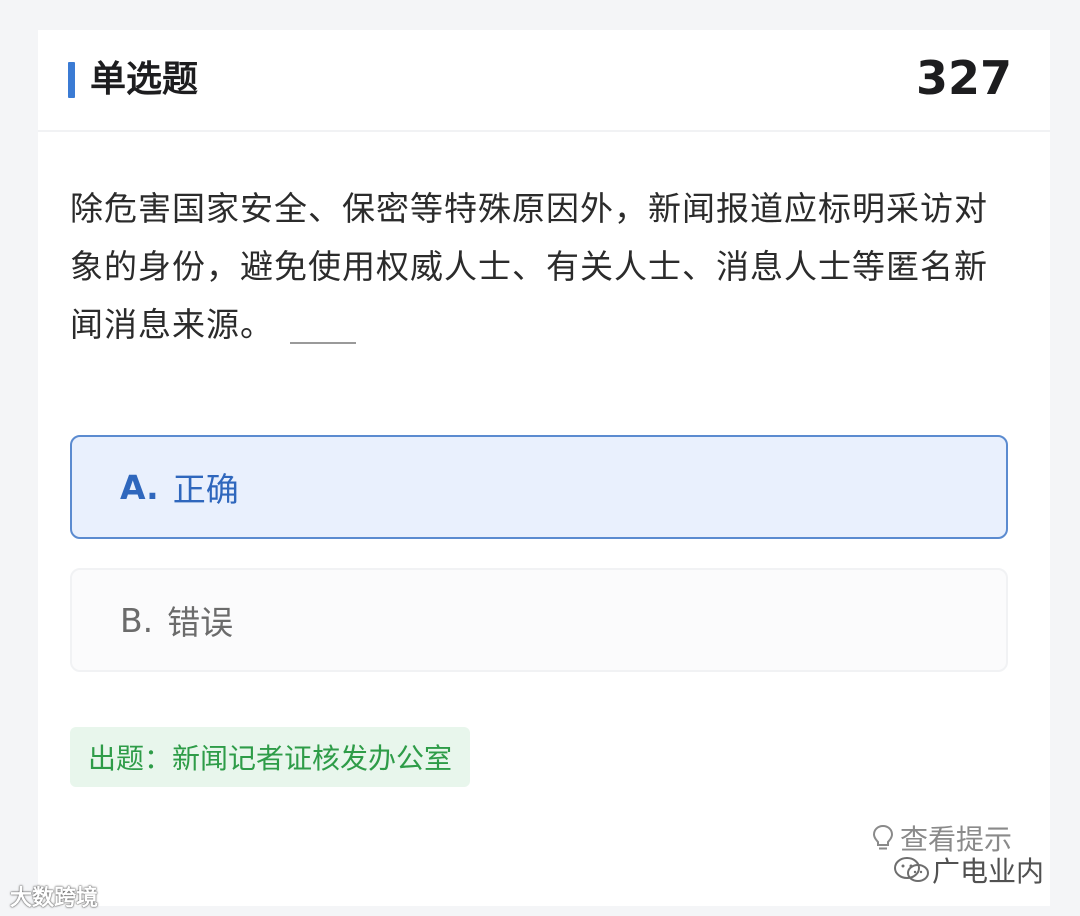 This screenshot has height=916, width=1080. I want to click on answer-blank, so click(323, 327).